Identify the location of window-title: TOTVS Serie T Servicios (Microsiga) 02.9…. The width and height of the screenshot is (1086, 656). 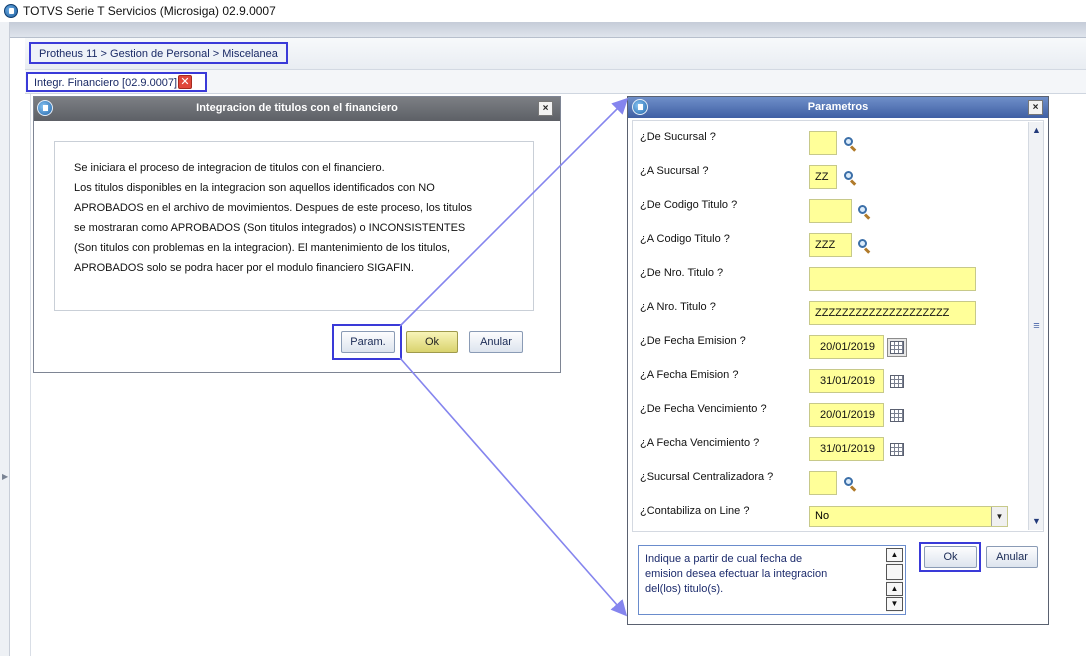
(149, 11).